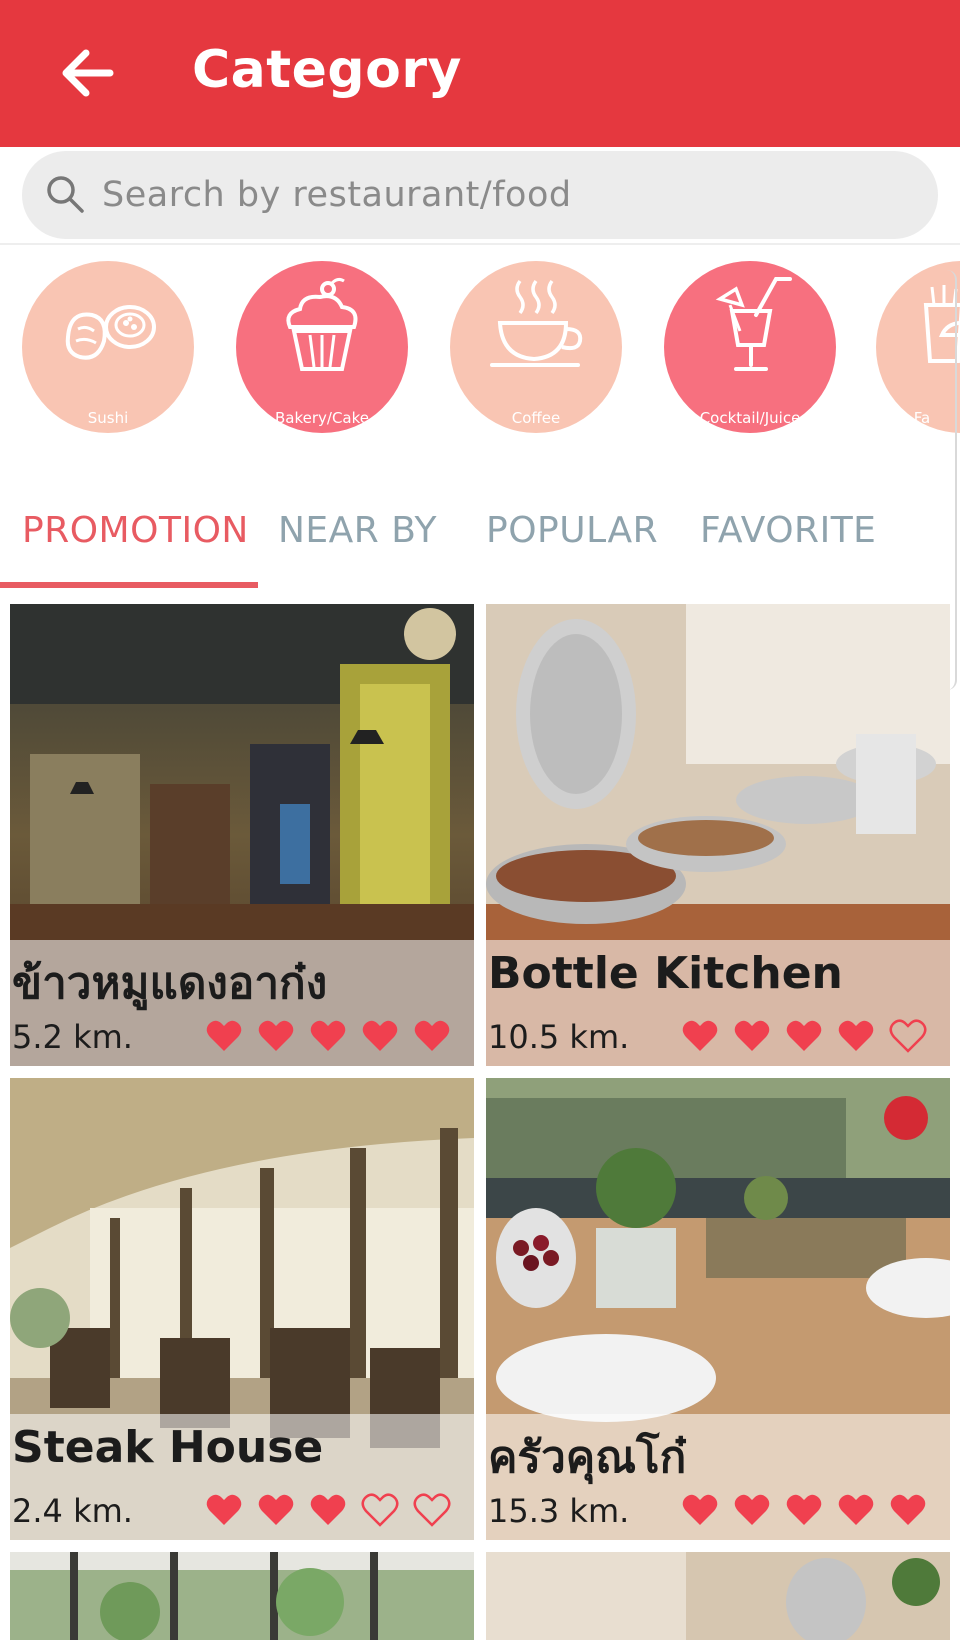 Image resolution: width=960 pixels, height=1640 pixels. What do you see at coordinates (170, 983) in the screenshot?
I see `restaurant-name: ข้าวหมูแดงอาก๋ง` at bounding box center [170, 983].